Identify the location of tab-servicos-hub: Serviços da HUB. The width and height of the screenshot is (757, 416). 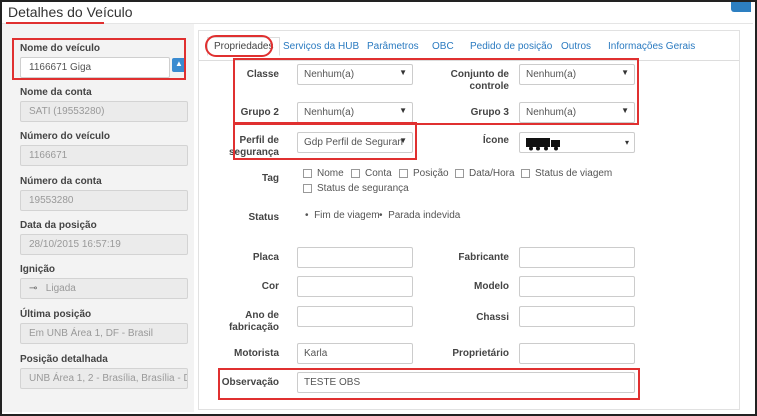
(321, 46).